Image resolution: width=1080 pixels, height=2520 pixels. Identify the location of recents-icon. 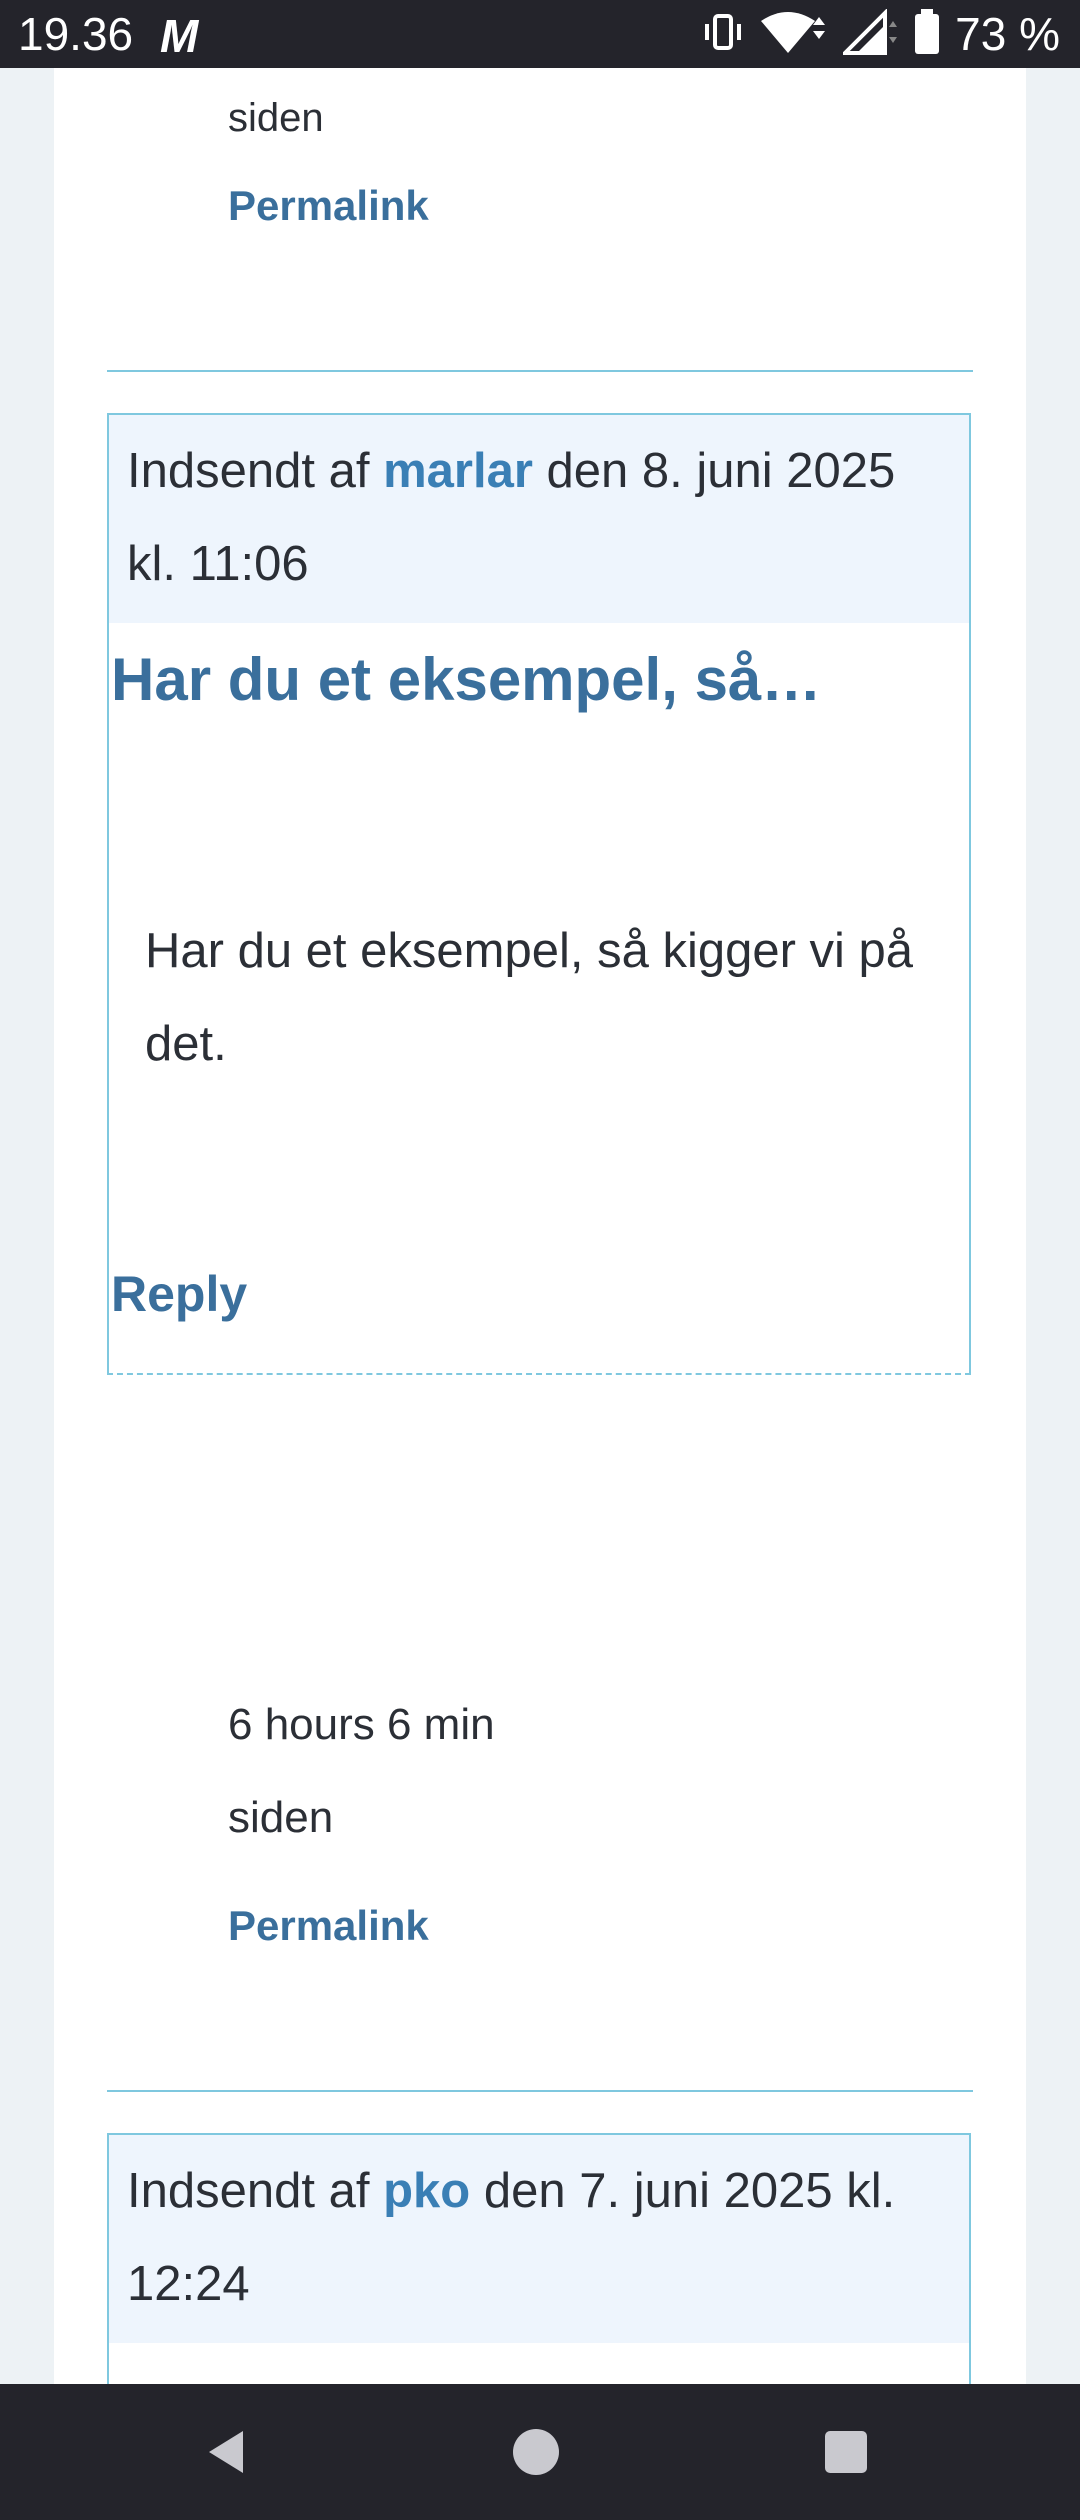
(846, 2452).